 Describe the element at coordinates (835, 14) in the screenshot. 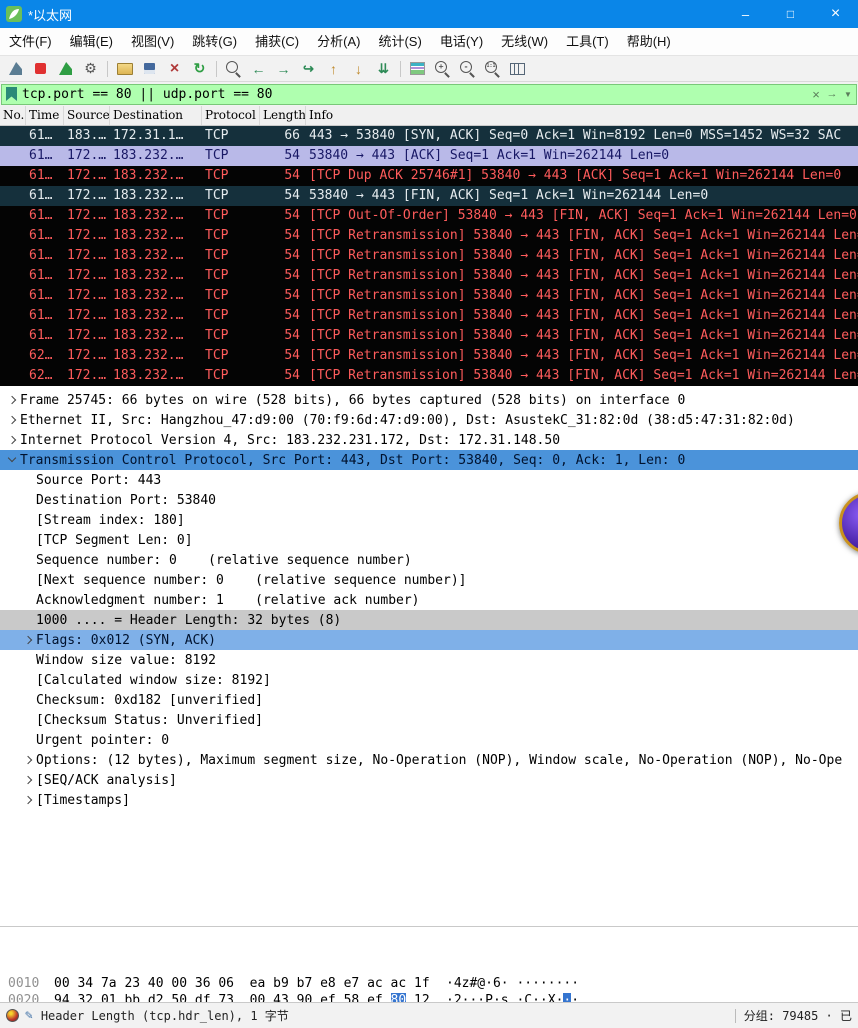

I see `close-button` at that location.